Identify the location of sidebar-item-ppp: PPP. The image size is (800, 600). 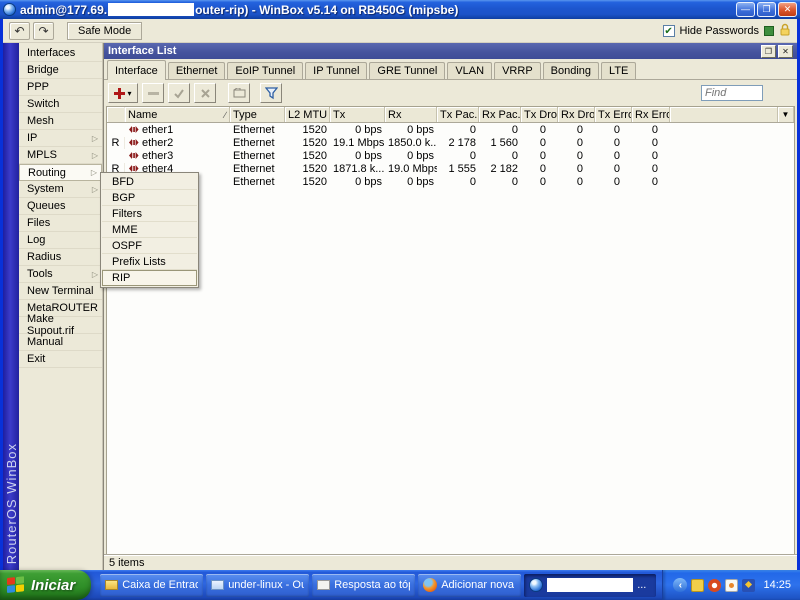
(60, 87).